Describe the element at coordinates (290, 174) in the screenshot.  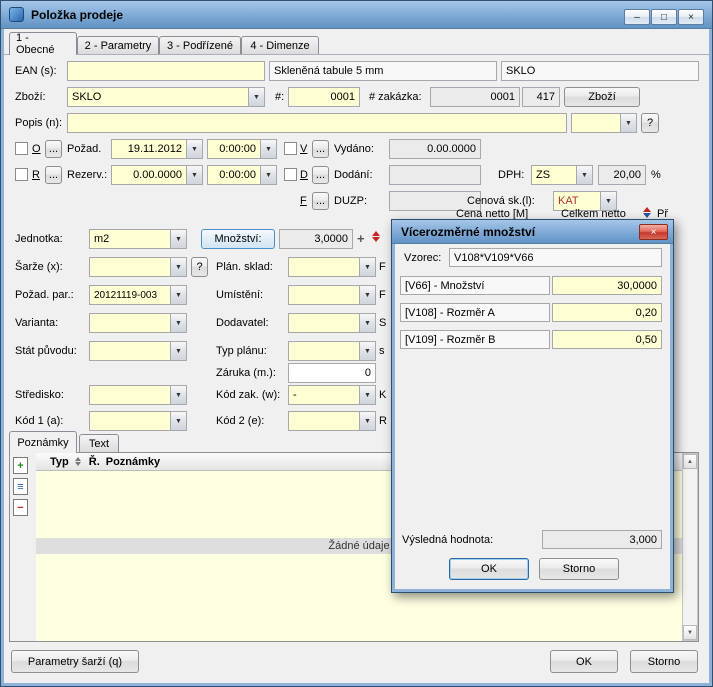
I see `dodani-checkbox` at that location.